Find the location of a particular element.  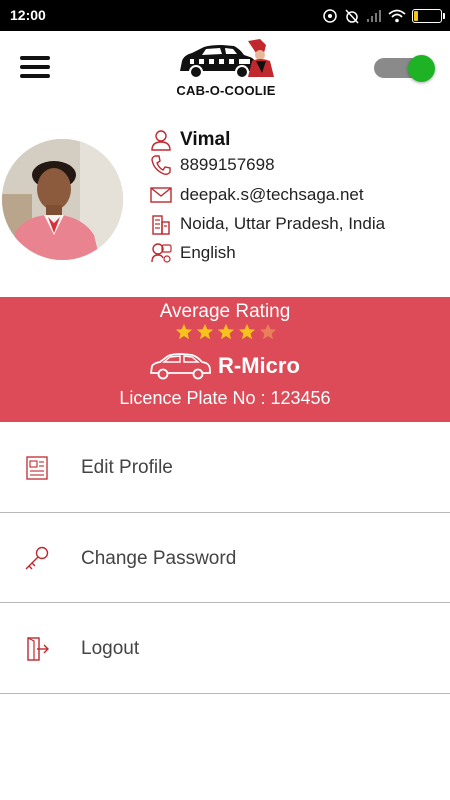

edit-profile-icon is located at coordinates (37, 468).